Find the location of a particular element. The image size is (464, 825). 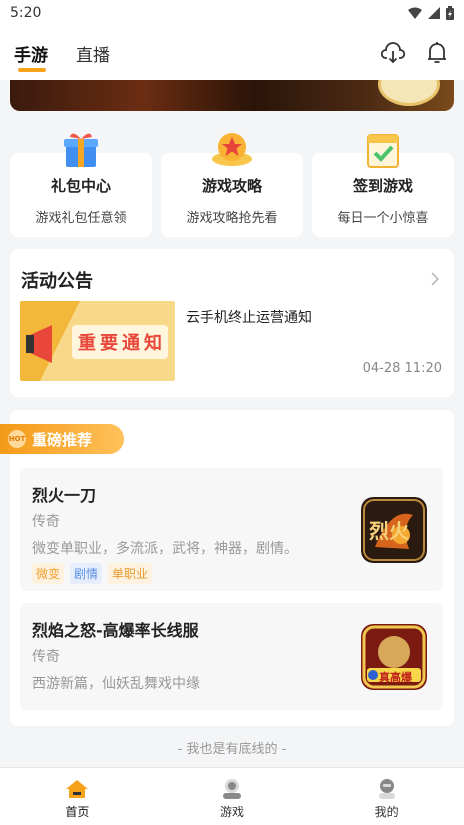

recommend-badge: HOT 重磅推荐 is located at coordinates (62, 439).